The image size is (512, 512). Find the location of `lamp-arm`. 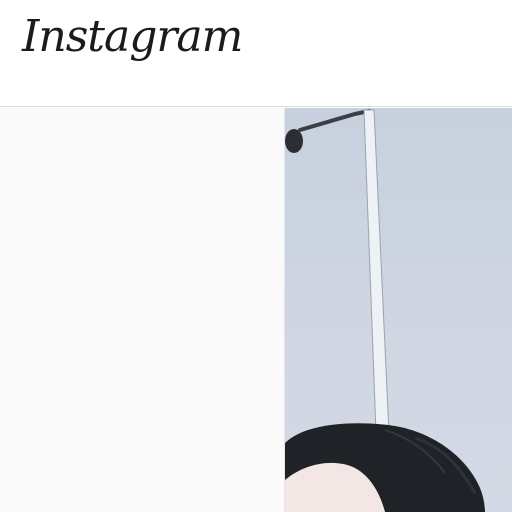

lamp-arm is located at coordinates (334, 120).